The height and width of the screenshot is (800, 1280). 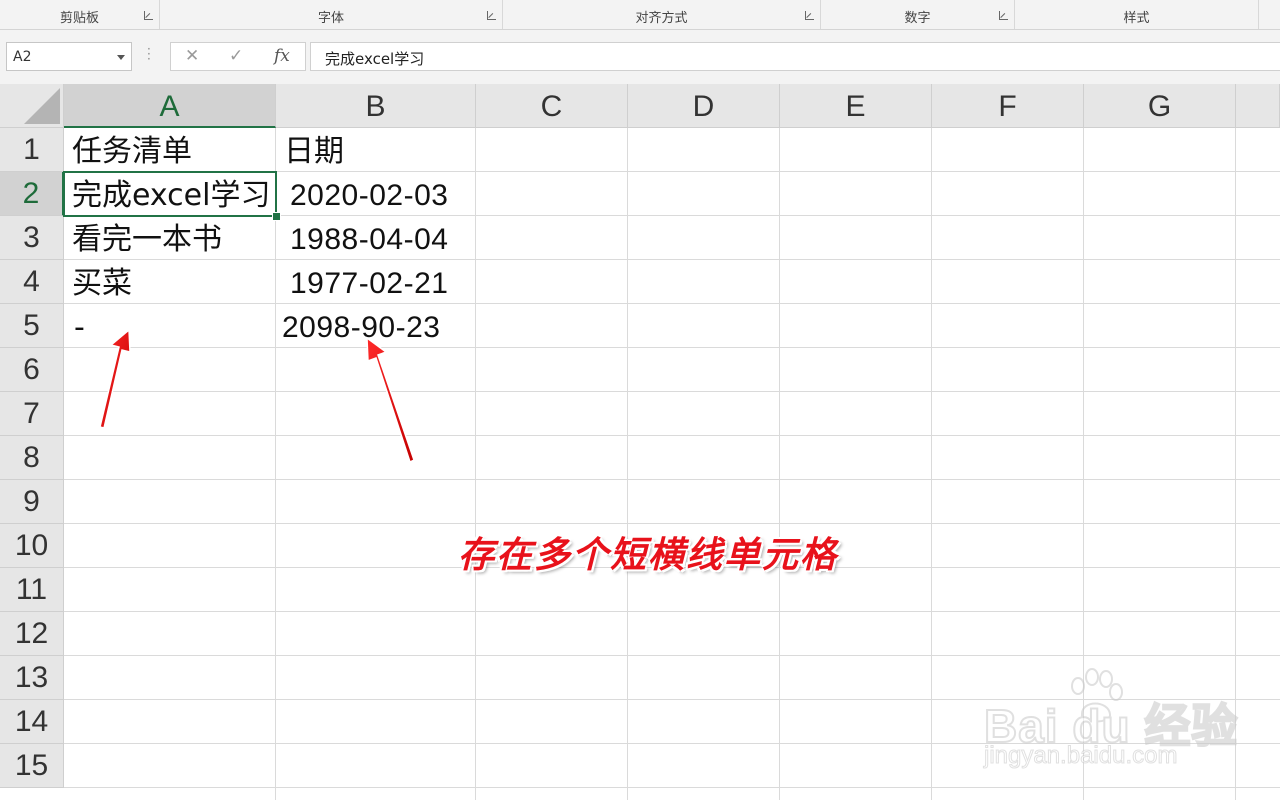 What do you see at coordinates (32, 326) in the screenshot?
I see `row-header-5: 5` at bounding box center [32, 326].